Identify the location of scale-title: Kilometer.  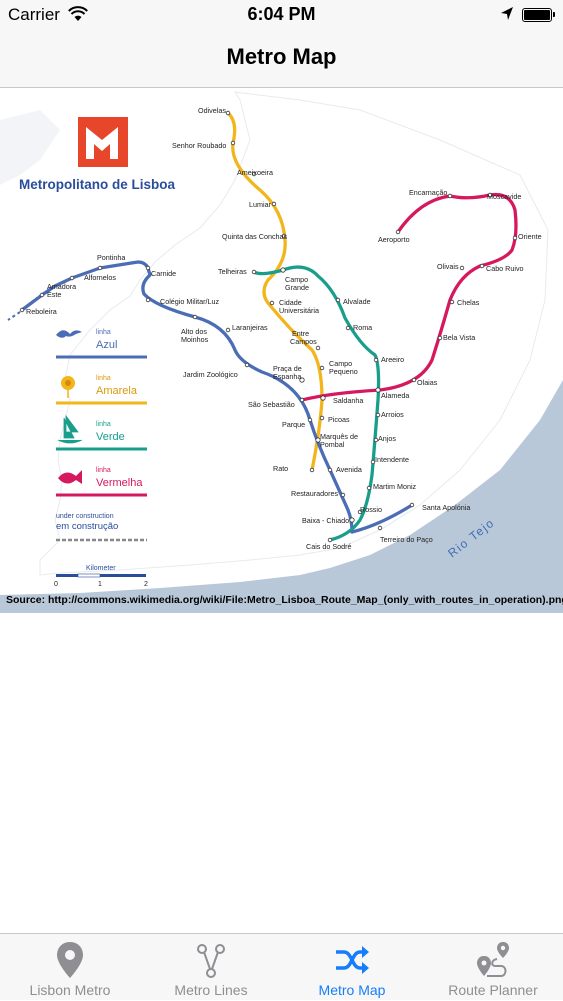
(101, 568).